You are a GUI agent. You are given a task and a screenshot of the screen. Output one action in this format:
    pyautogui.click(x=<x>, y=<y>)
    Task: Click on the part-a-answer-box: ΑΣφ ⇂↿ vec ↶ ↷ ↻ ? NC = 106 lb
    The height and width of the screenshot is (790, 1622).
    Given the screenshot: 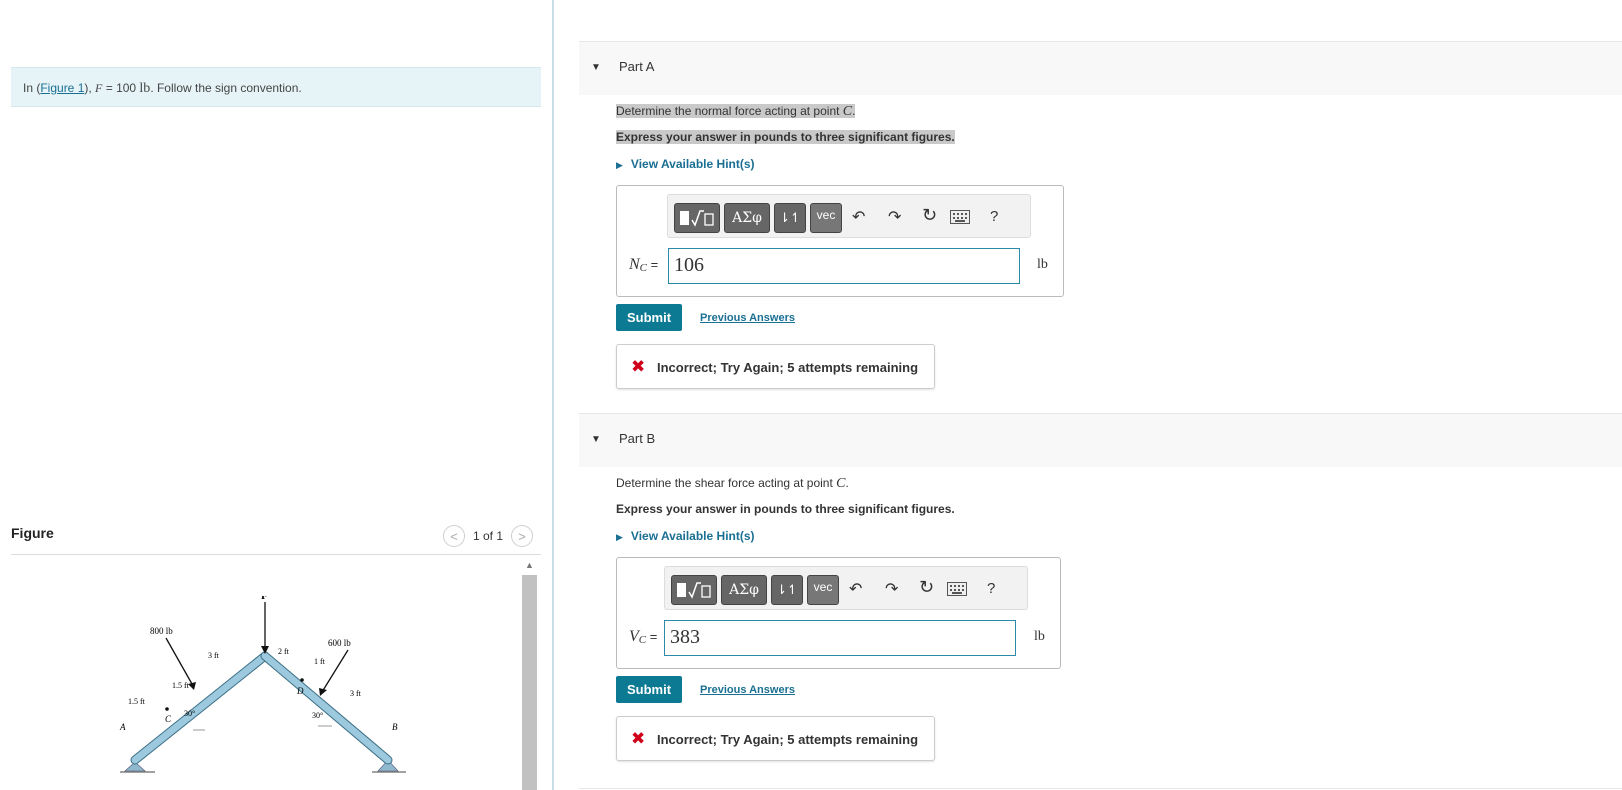 What is the action you would take?
    pyautogui.click(x=840, y=241)
    